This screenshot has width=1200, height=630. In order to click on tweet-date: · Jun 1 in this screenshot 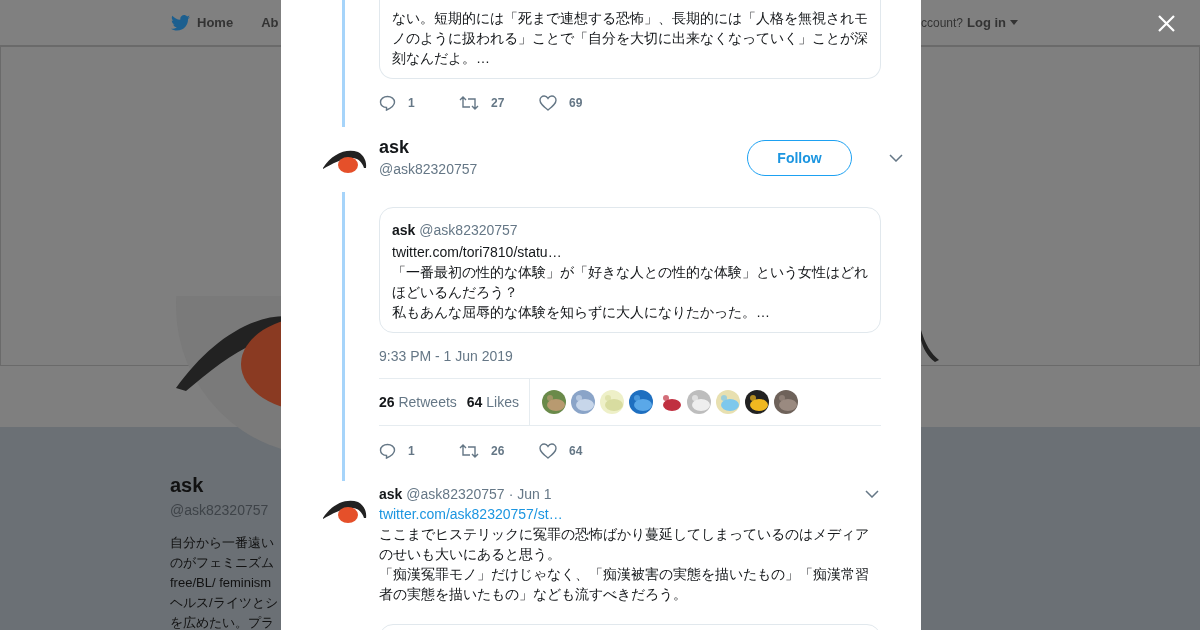, I will do `click(530, 494)`.